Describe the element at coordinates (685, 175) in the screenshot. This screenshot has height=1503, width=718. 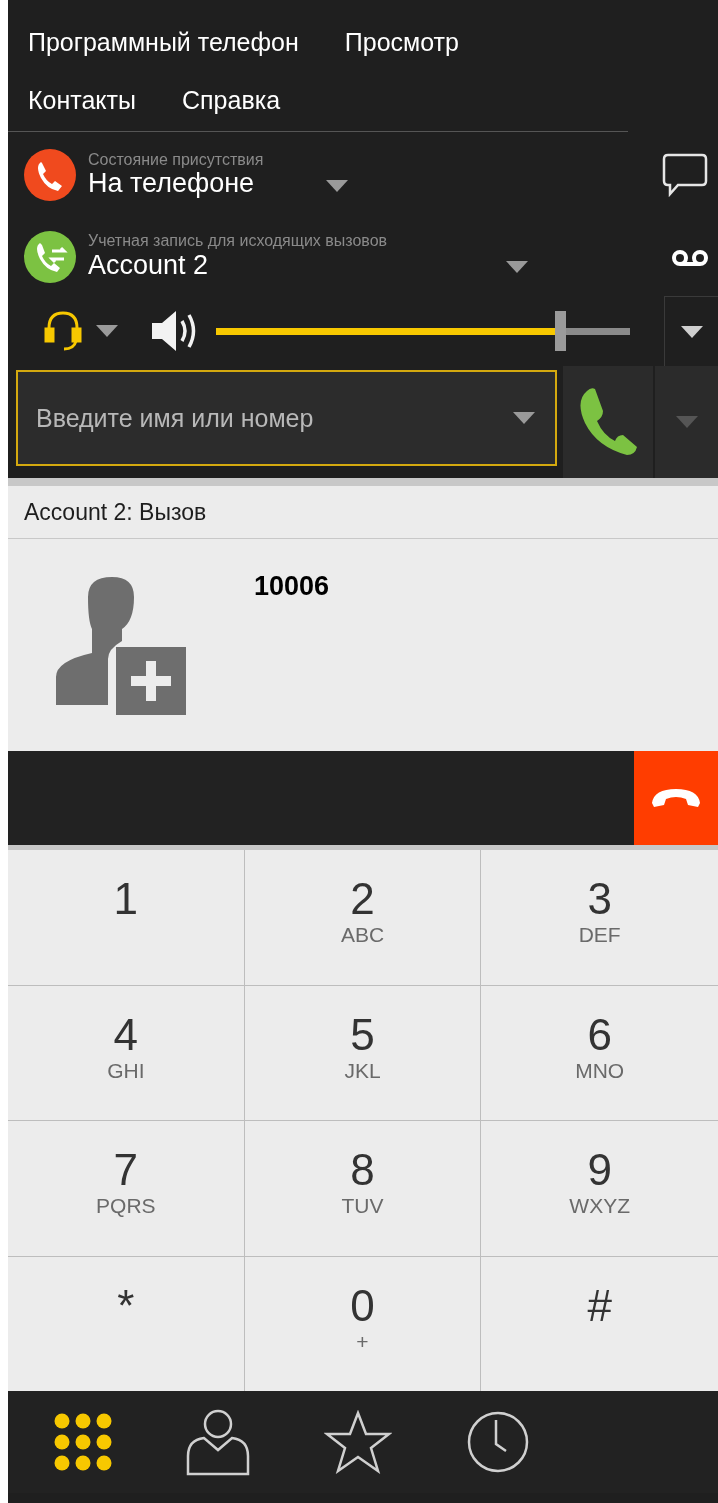
I see `chat-icon` at that location.